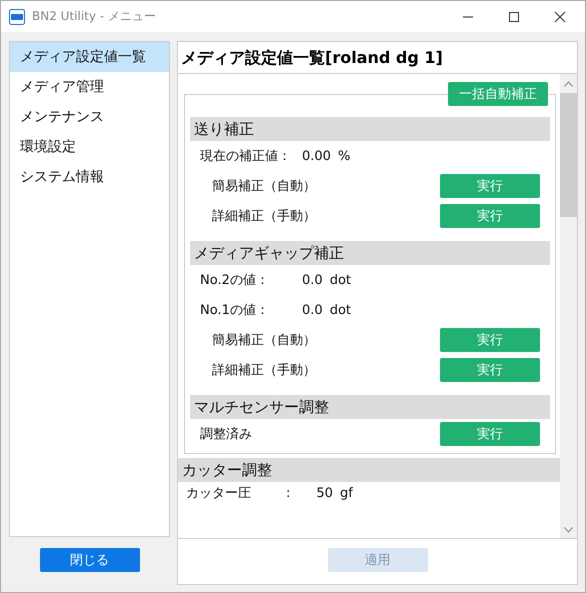 This screenshot has width=586, height=593. Describe the element at coordinates (346, 493) in the screenshot. I see `unit-label: gf` at that location.